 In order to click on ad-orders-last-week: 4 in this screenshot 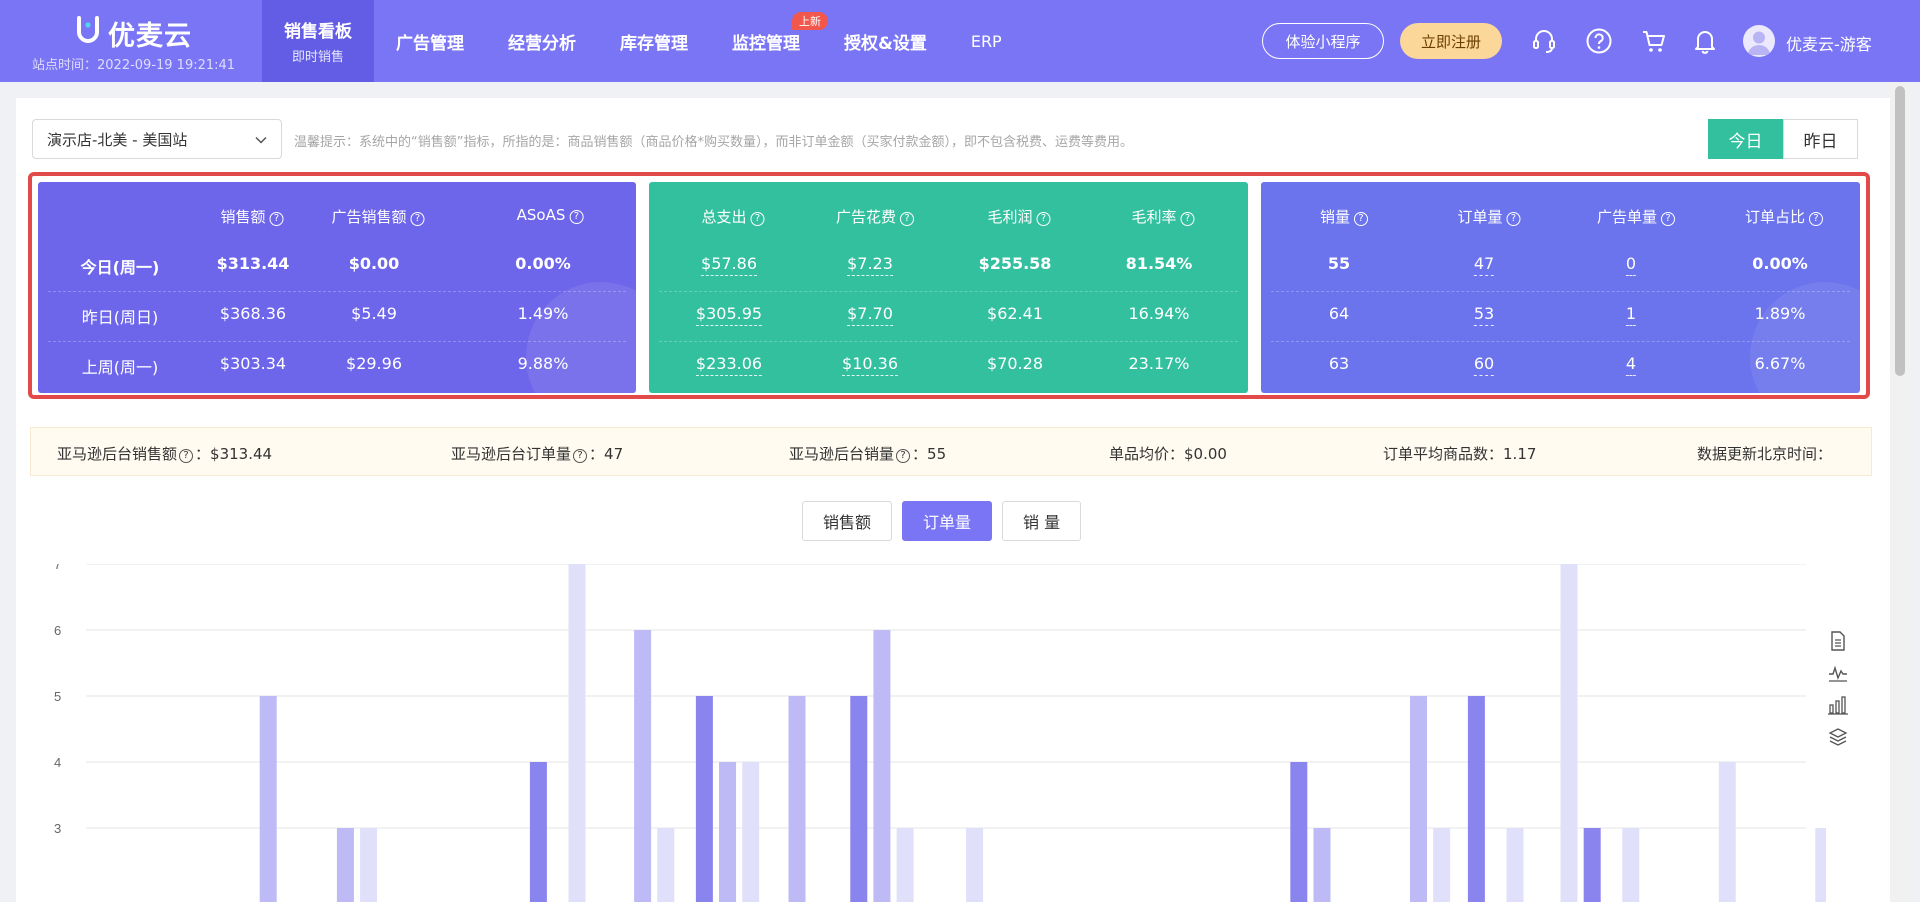, I will do `click(1631, 365)`.